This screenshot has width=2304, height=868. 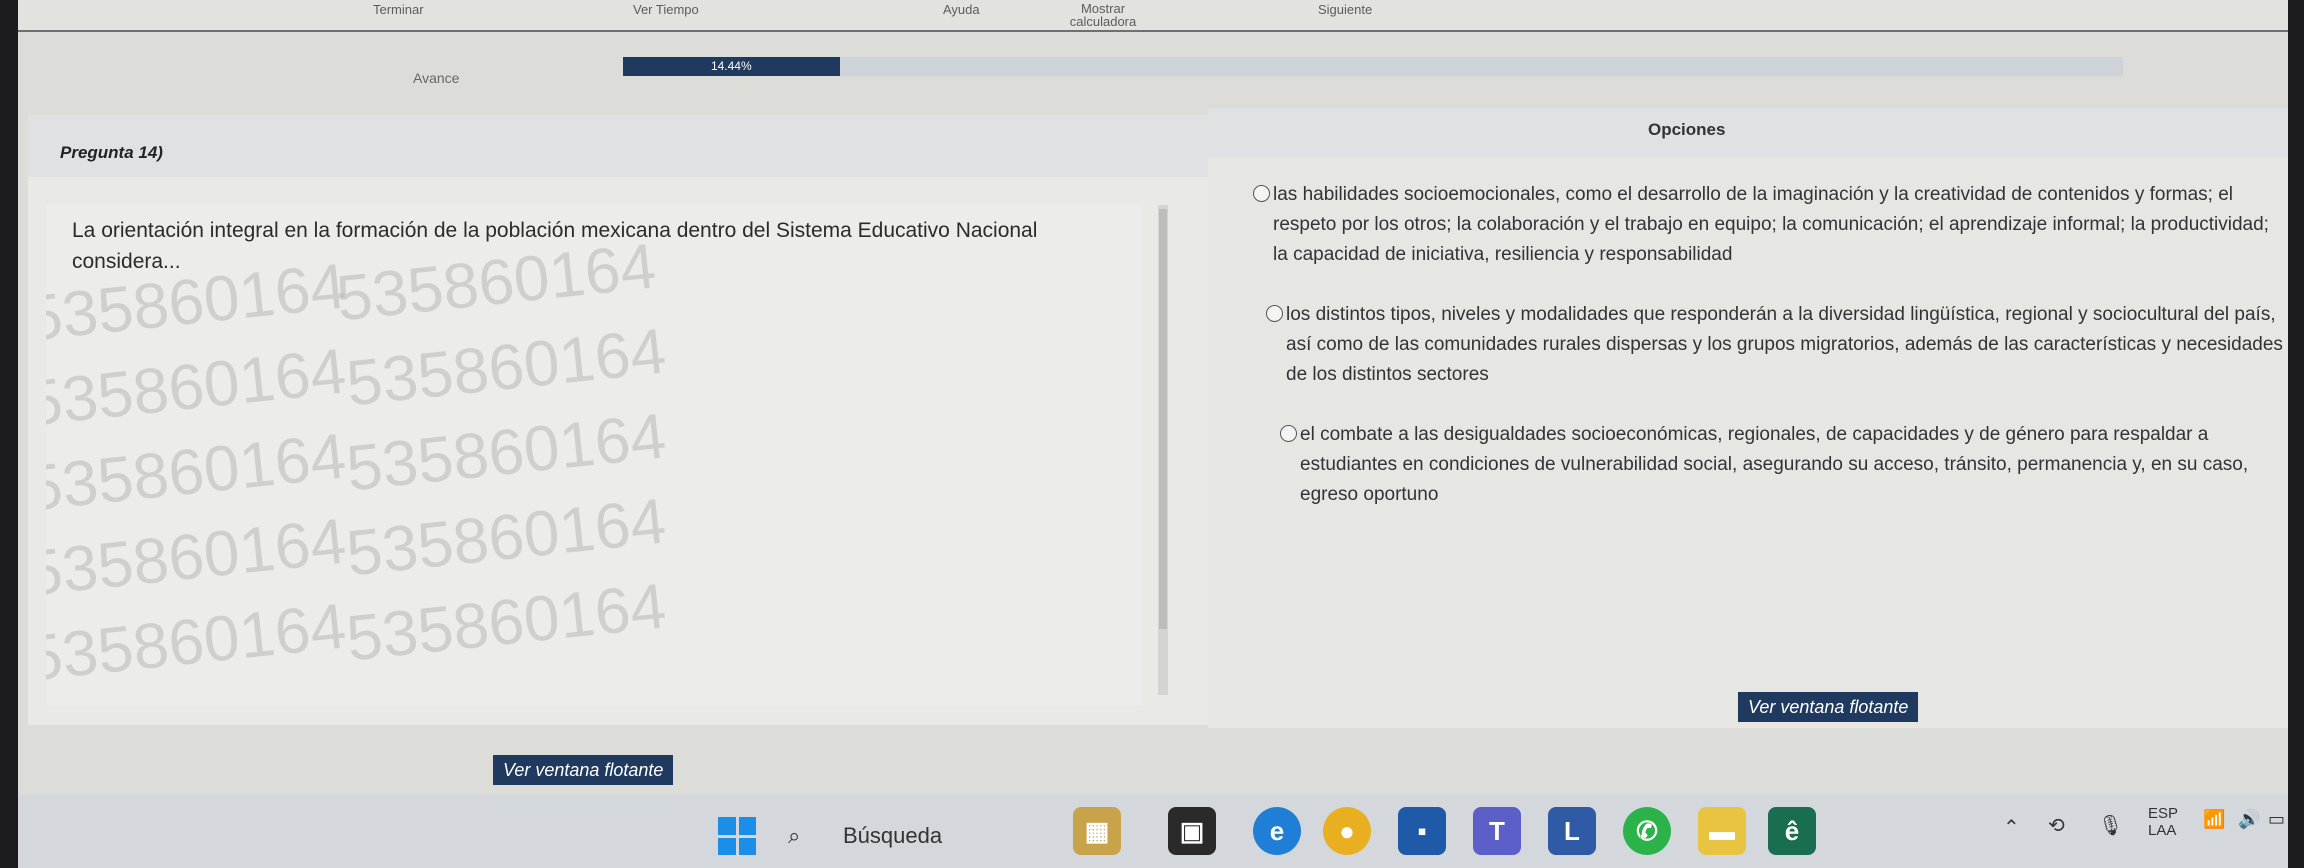 What do you see at coordinates (1097, 831) in the screenshot?
I see `widgets-icon: ▦` at bounding box center [1097, 831].